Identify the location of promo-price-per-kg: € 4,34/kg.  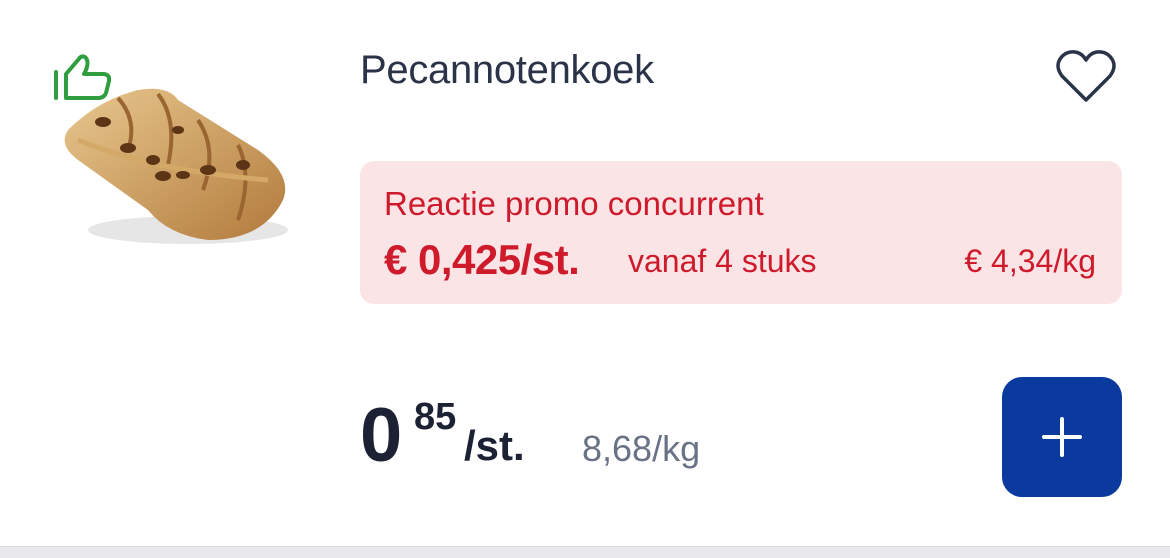
(1030, 261).